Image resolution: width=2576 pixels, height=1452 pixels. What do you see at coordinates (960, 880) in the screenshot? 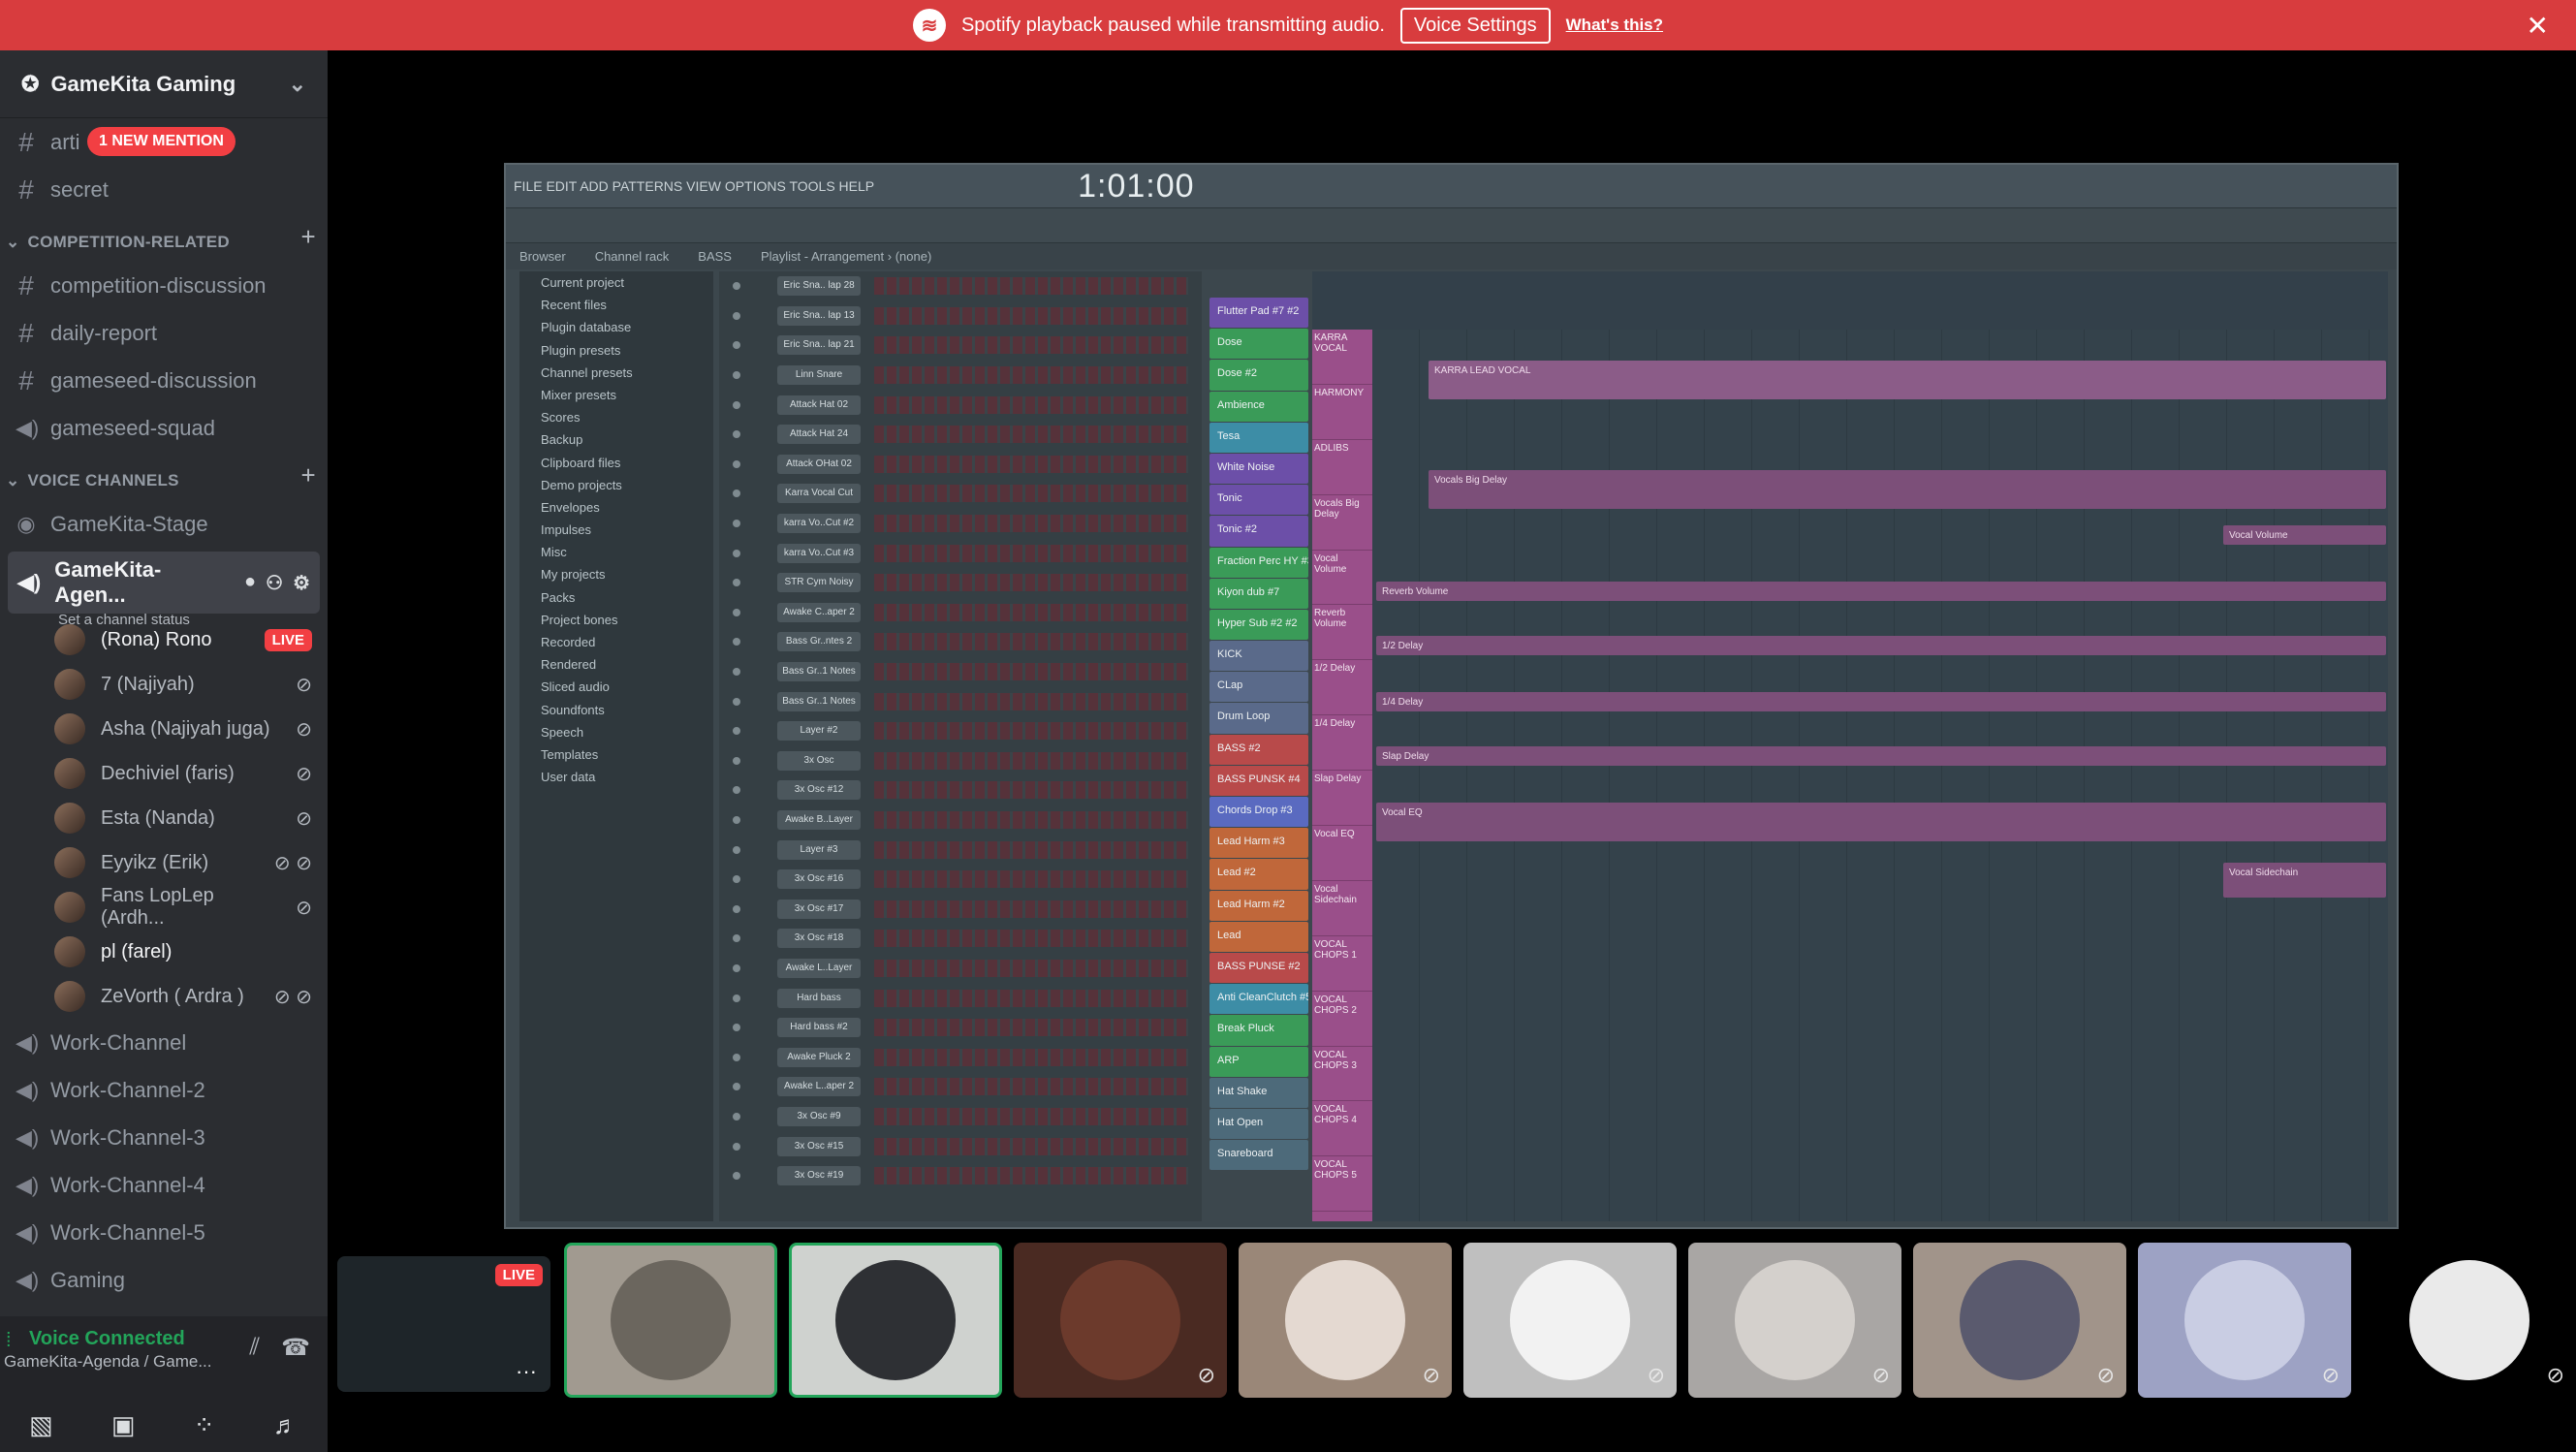
I see `rack-row: 3x Osc #16` at bounding box center [960, 880].